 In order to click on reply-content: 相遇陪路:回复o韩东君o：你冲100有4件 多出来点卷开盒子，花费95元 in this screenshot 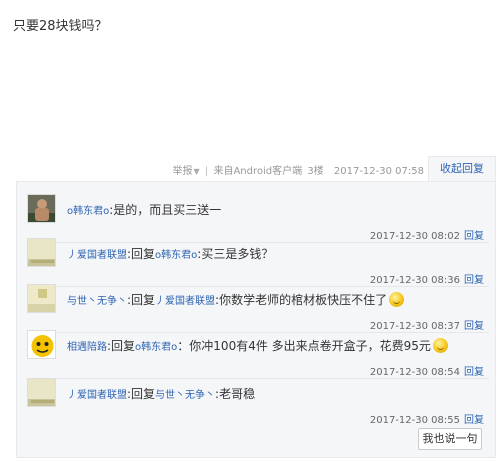, I will do `click(257, 345)`.